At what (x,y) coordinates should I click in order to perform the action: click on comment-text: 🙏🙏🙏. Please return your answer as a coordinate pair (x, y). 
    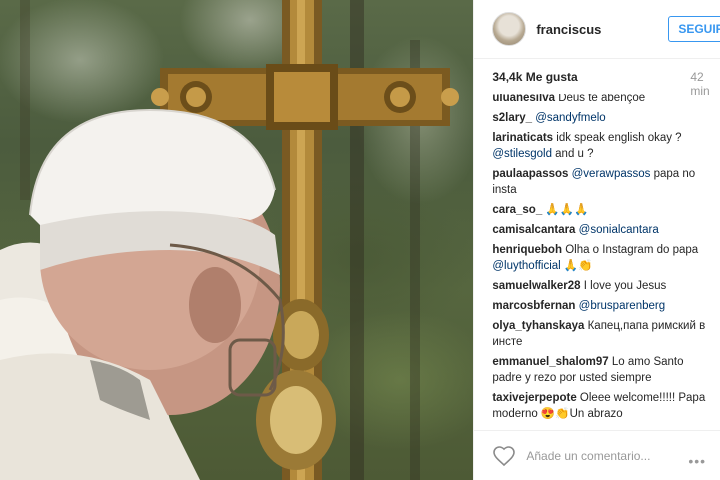
    Looking at the image, I should click on (567, 210).